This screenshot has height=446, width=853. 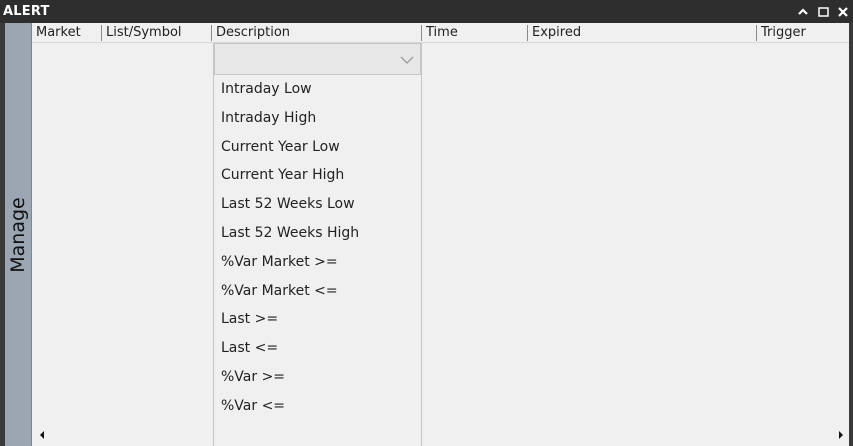 I want to click on square-icon, so click(x=823, y=11).